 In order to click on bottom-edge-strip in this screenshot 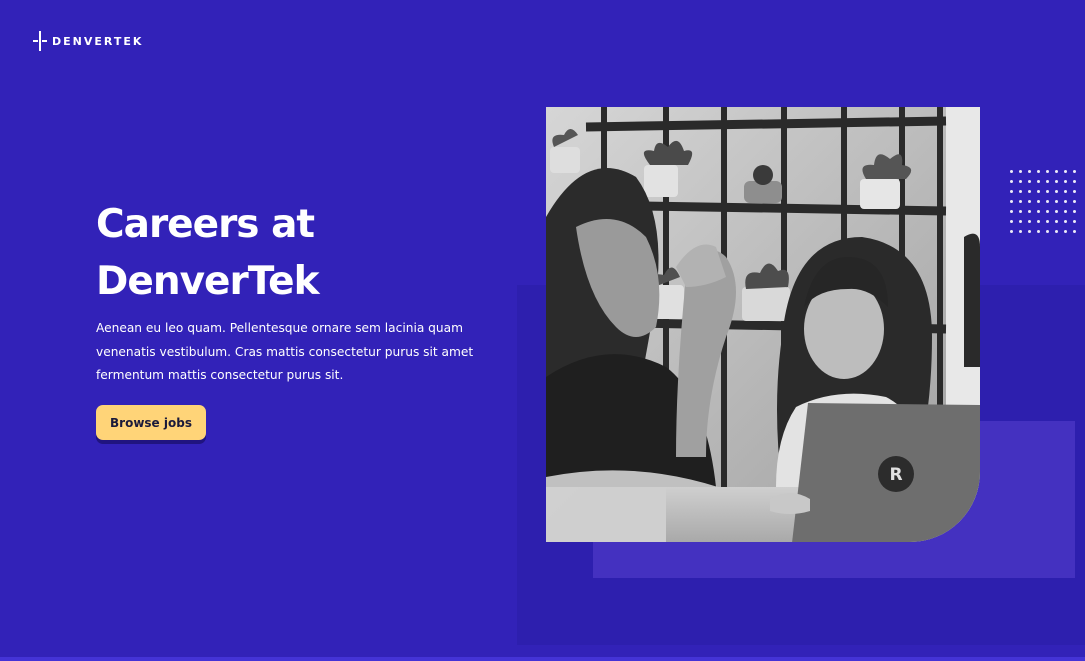, I will do `click(542, 659)`.